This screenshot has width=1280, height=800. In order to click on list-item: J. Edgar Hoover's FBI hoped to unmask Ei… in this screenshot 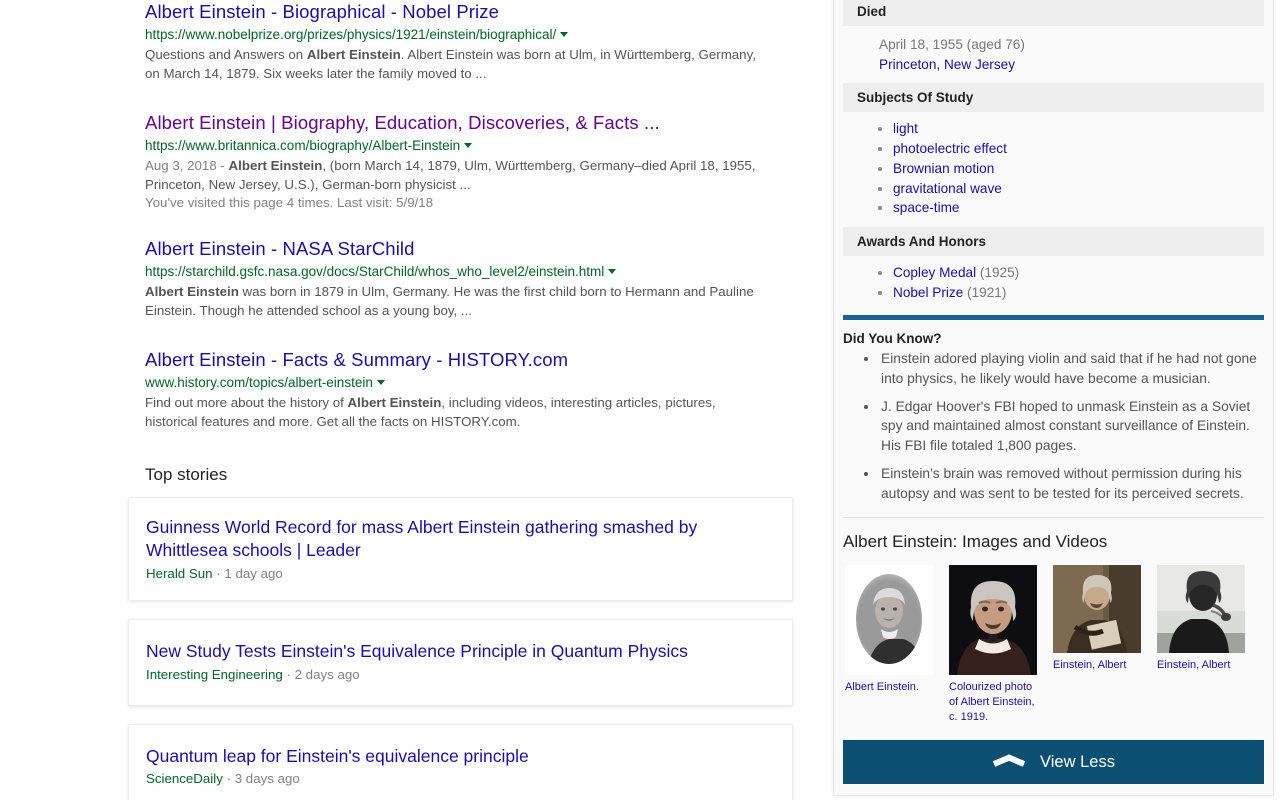, I will do `click(1076, 426)`.